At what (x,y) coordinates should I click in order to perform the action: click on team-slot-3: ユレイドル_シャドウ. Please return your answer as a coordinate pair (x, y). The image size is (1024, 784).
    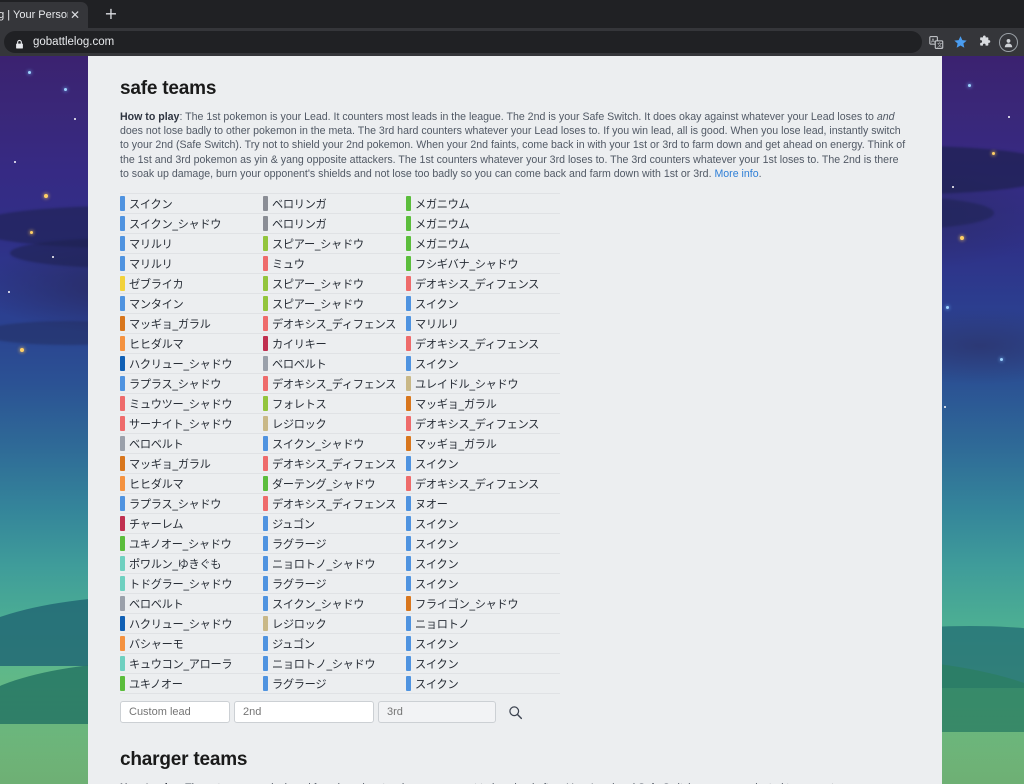
    Looking at the image, I should click on (483, 384).